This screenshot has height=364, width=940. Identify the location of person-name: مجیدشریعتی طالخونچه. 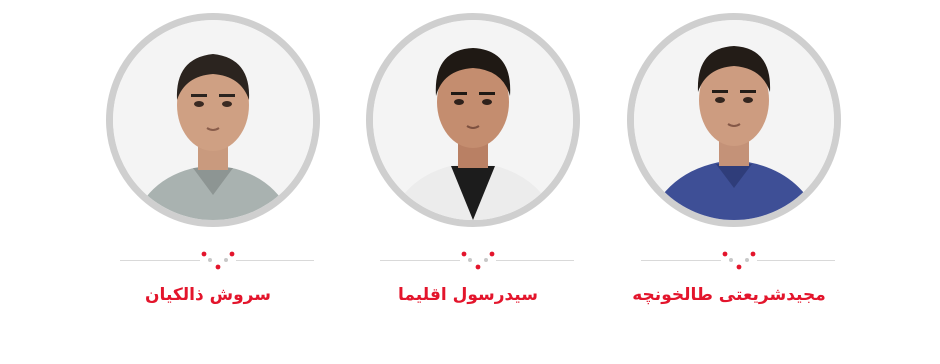
(729, 295).